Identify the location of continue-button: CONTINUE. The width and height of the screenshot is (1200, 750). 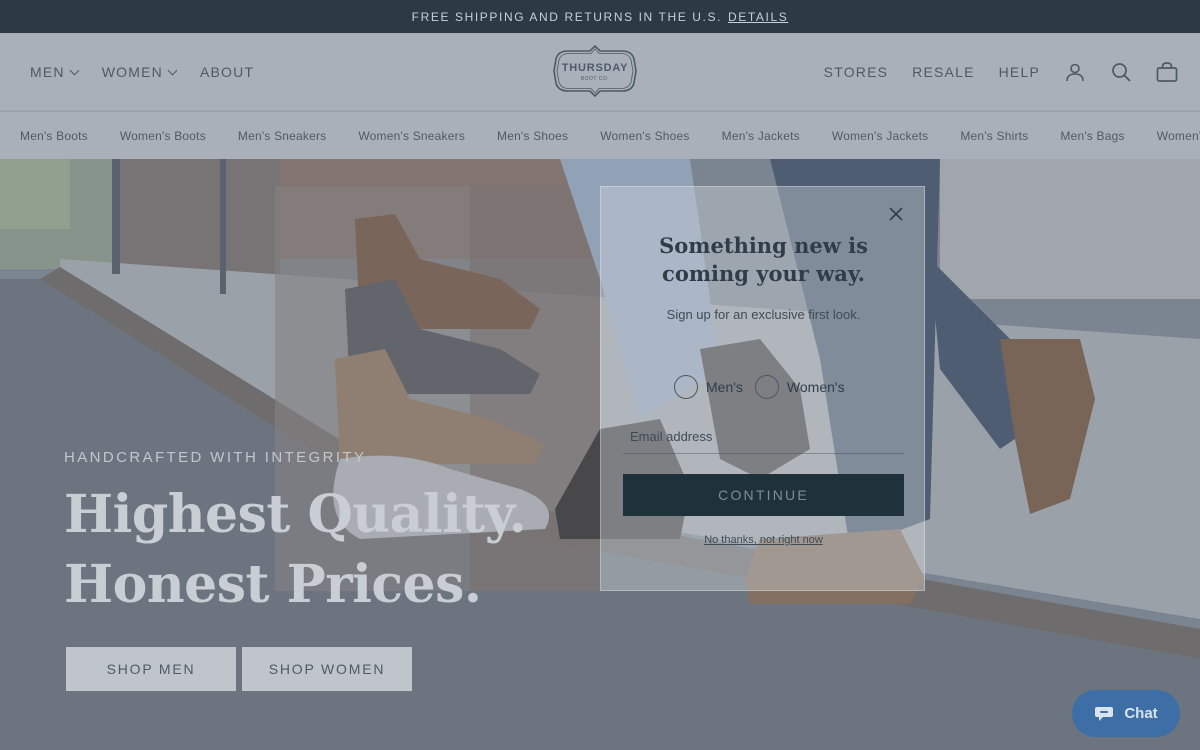
(763, 495).